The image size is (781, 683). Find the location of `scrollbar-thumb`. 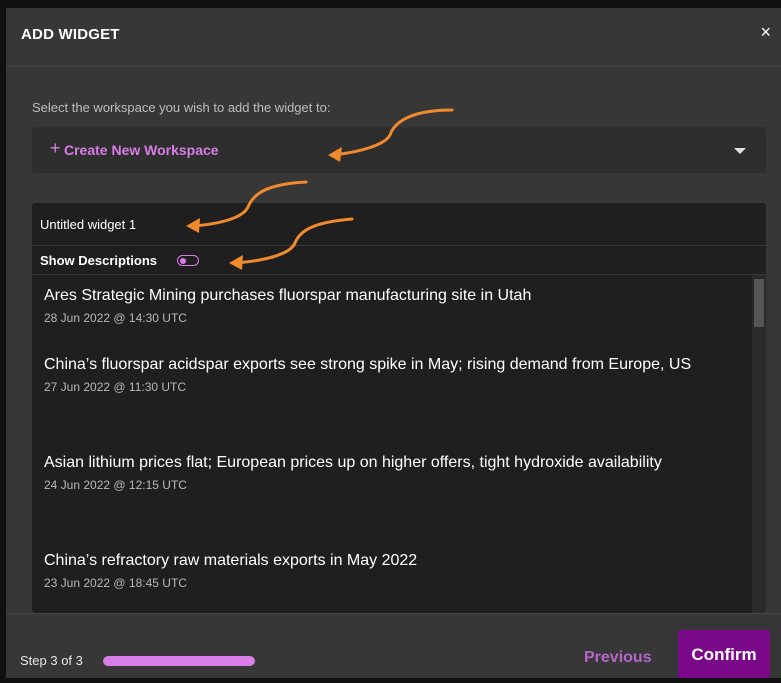

scrollbar-thumb is located at coordinates (759, 303).